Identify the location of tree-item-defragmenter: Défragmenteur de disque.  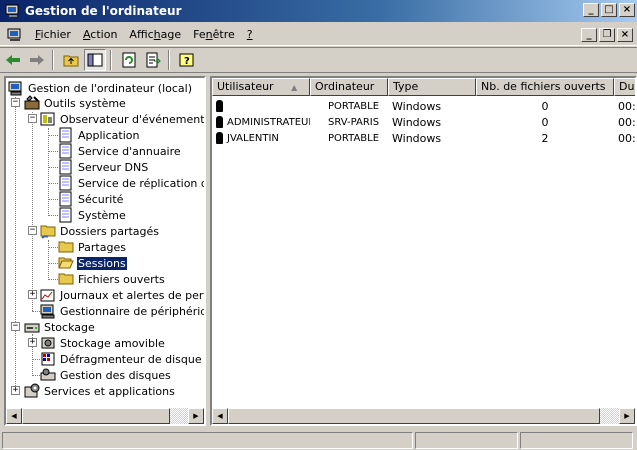
(121, 359).